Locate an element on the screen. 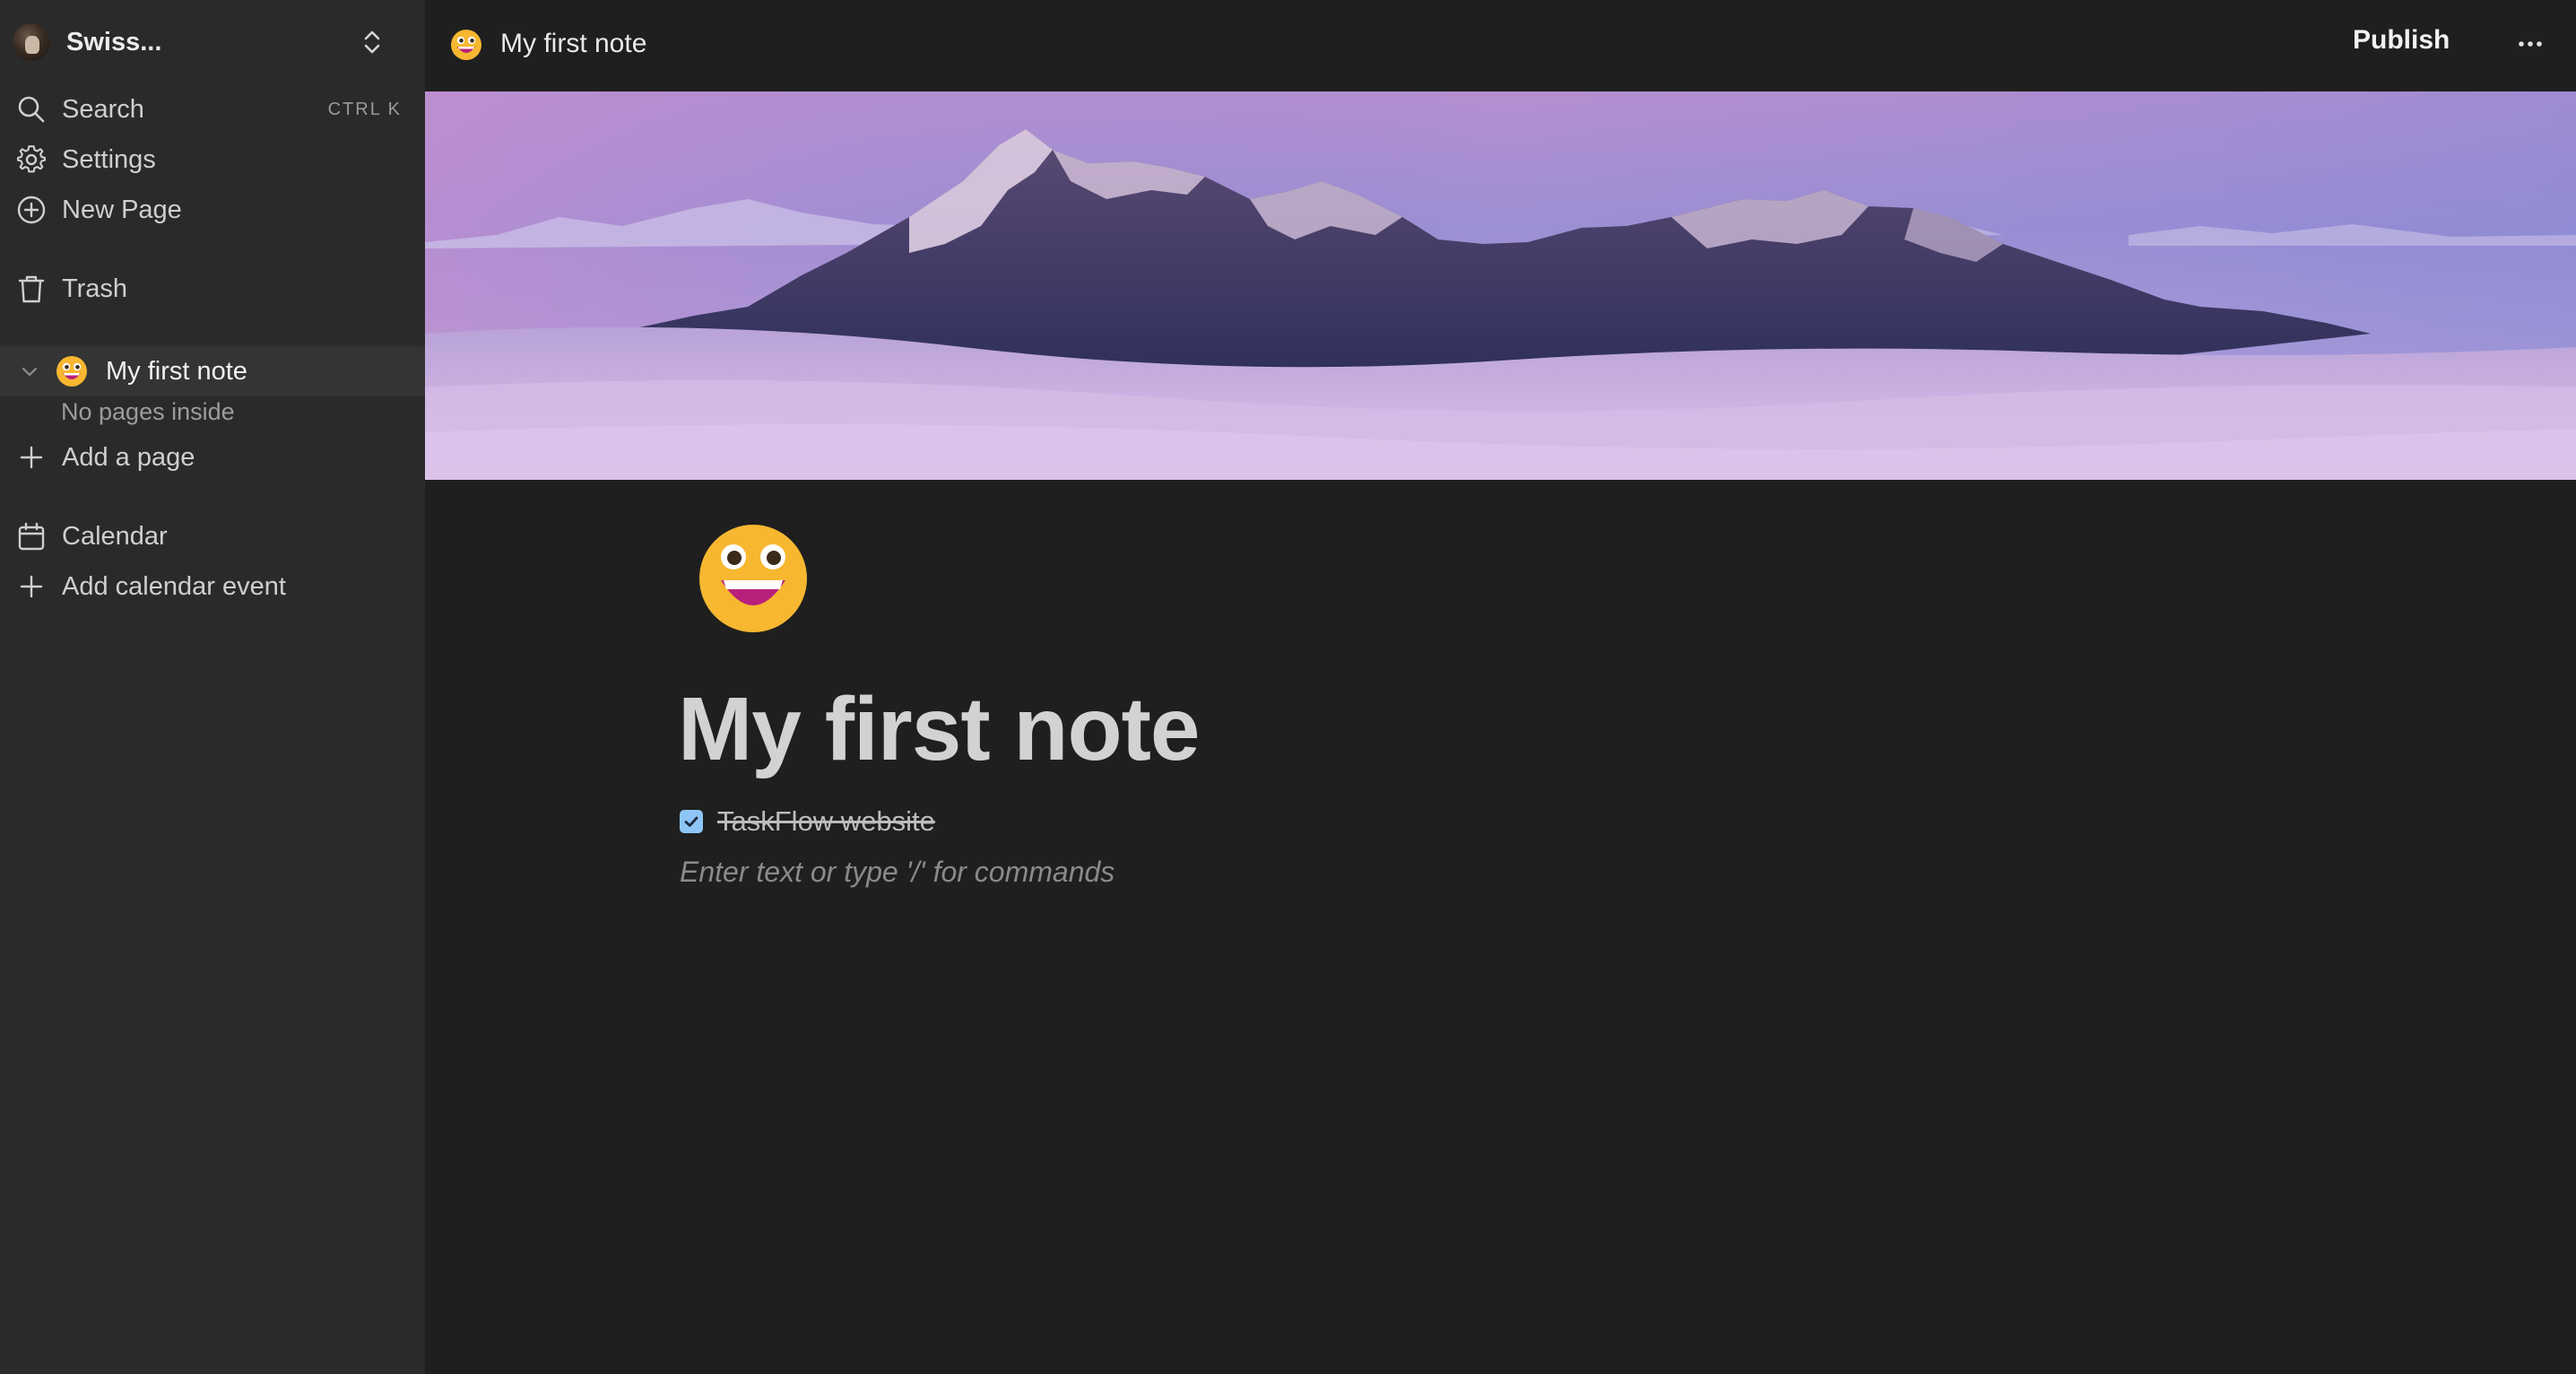 The width and height of the screenshot is (2576, 1374). more-options-icon is located at coordinates (2530, 43).